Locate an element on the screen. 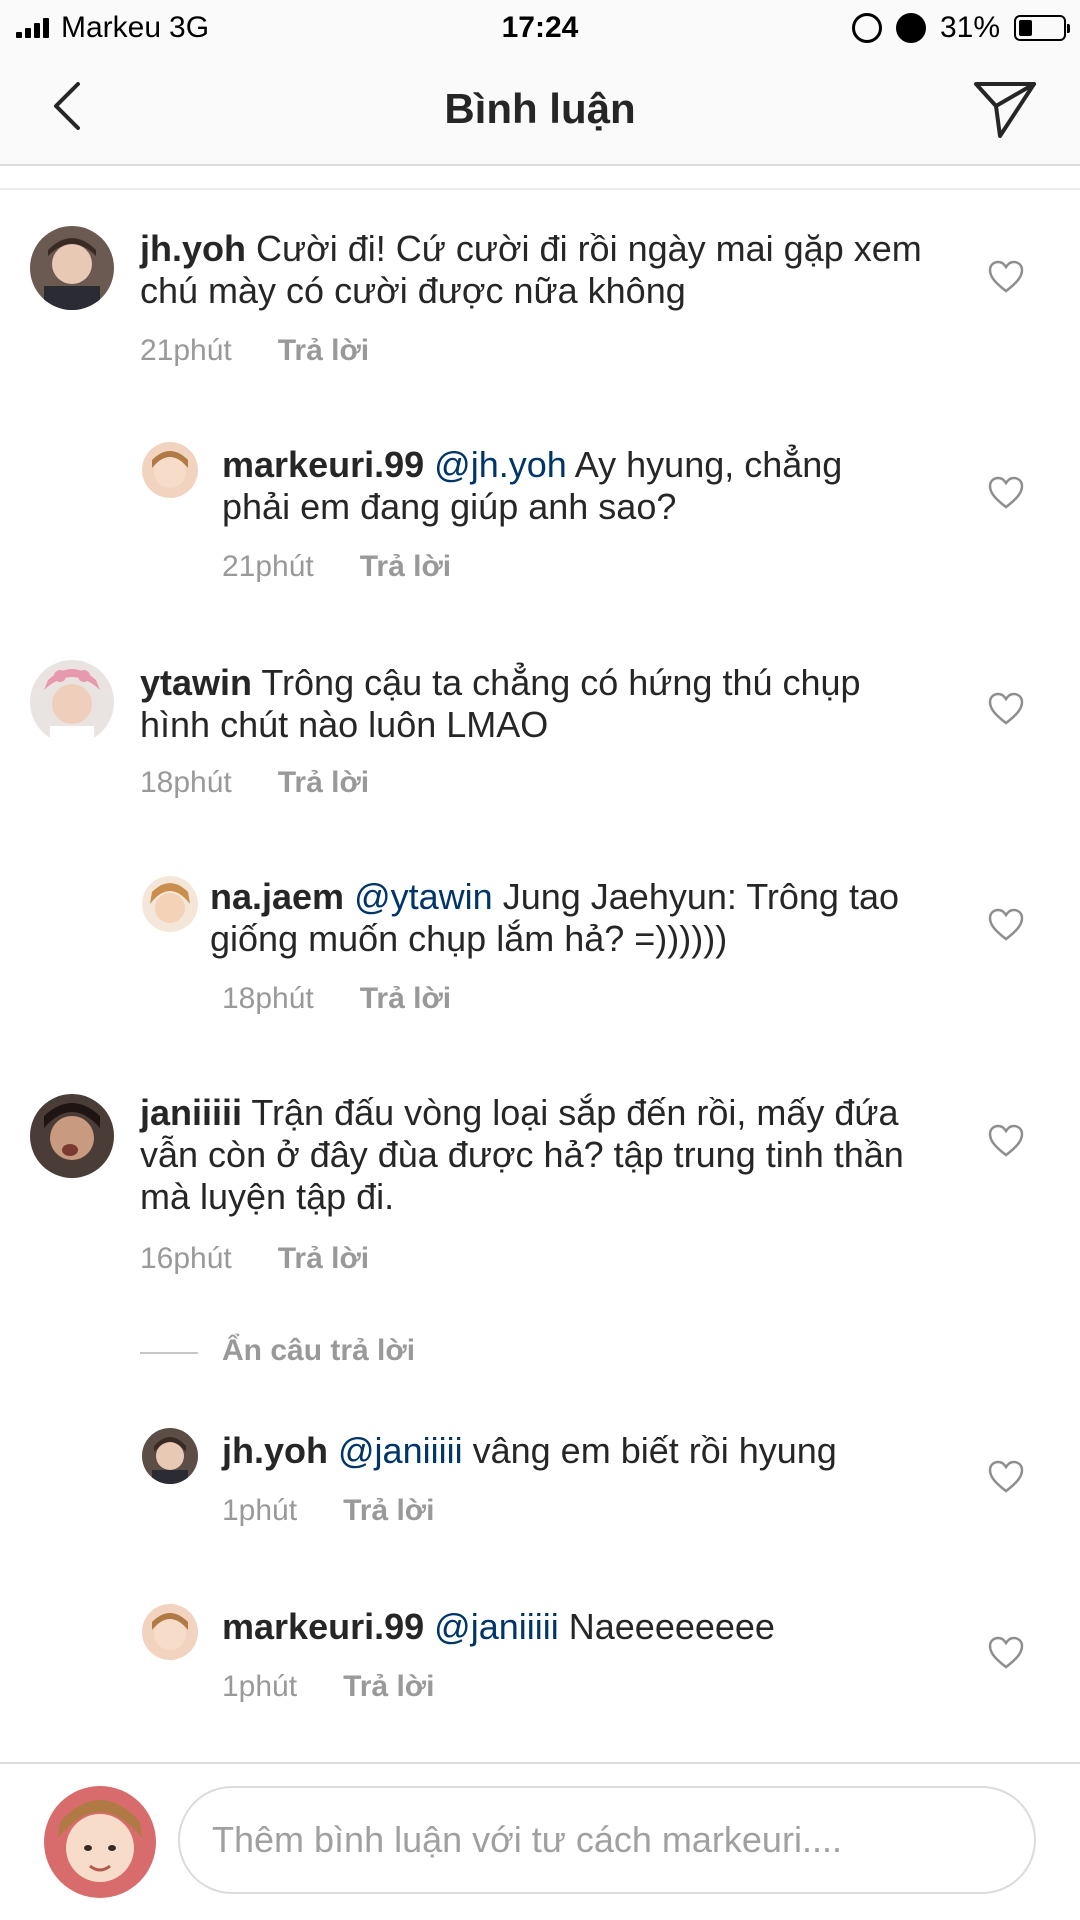 The width and height of the screenshot is (1080, 1920). paper-plane-icon is located at coordinates (1005, 108).